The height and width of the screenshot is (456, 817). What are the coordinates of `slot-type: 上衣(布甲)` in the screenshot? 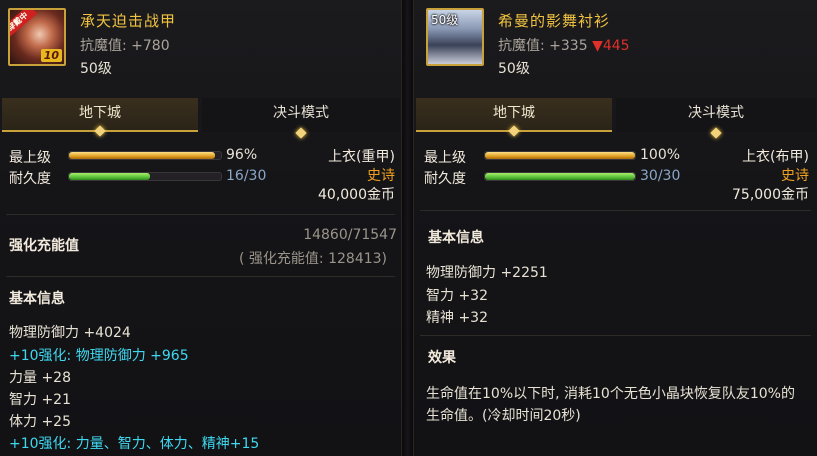 It's located at (775, 157).